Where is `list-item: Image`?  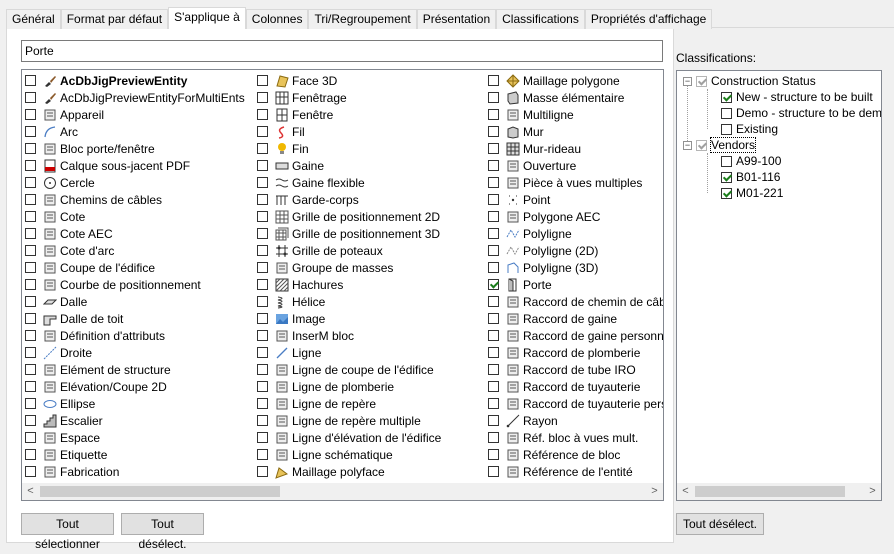 list-item: Image is located at coordinates (373, 318).